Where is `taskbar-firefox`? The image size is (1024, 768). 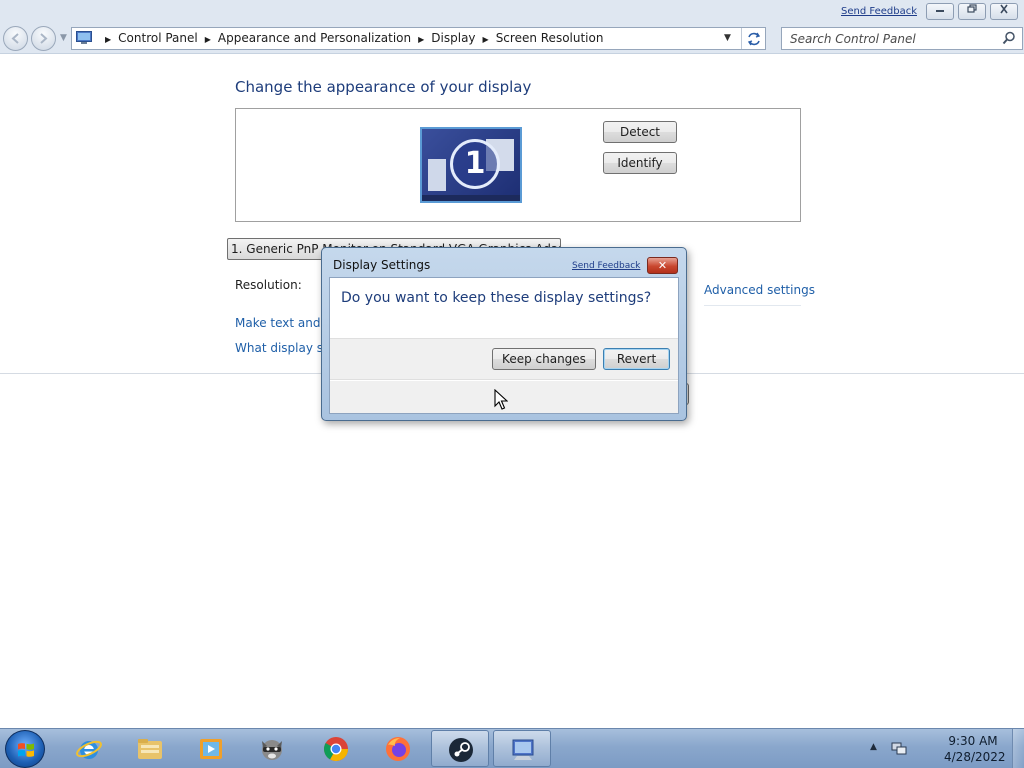
taskbar-firefox is located at coordinates (398, 748).